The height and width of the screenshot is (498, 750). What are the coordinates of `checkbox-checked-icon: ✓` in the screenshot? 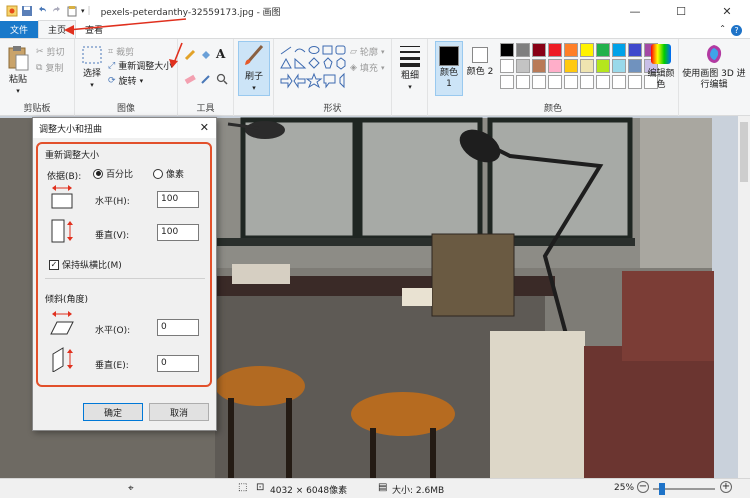 It's located at (54, 264).